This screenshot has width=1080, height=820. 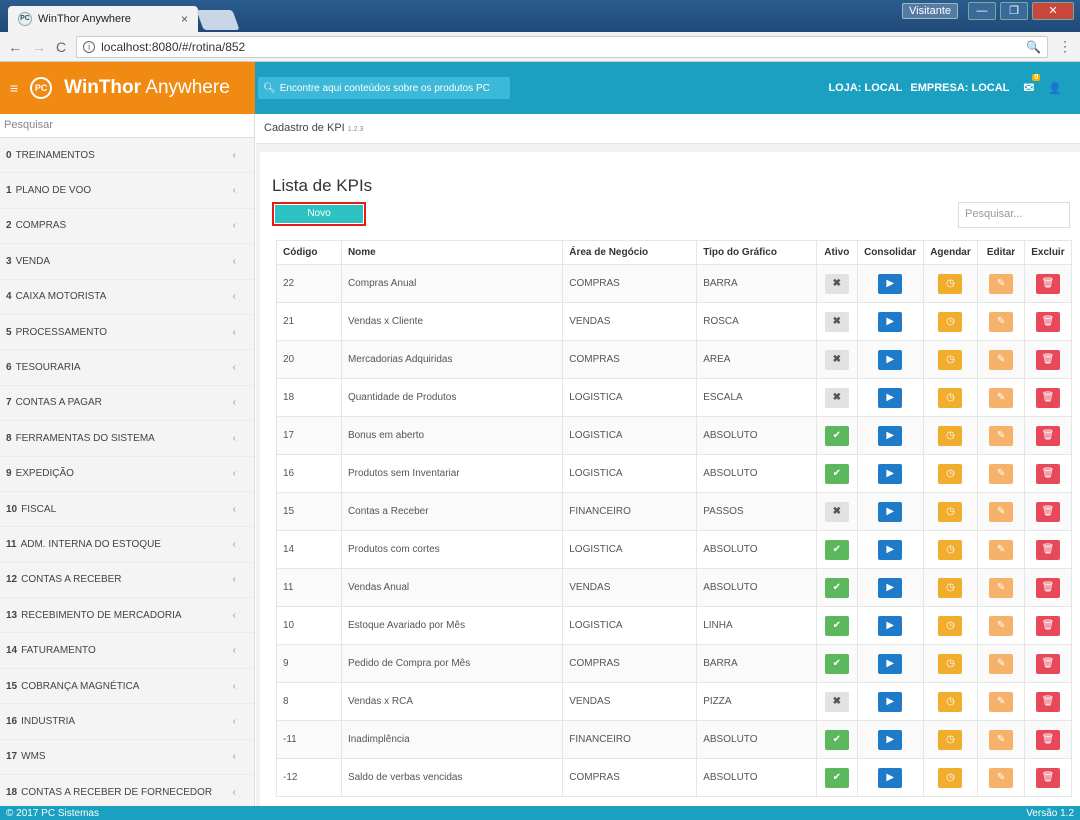 I want to click on back-icon: ←, so click(x=15, y=47).